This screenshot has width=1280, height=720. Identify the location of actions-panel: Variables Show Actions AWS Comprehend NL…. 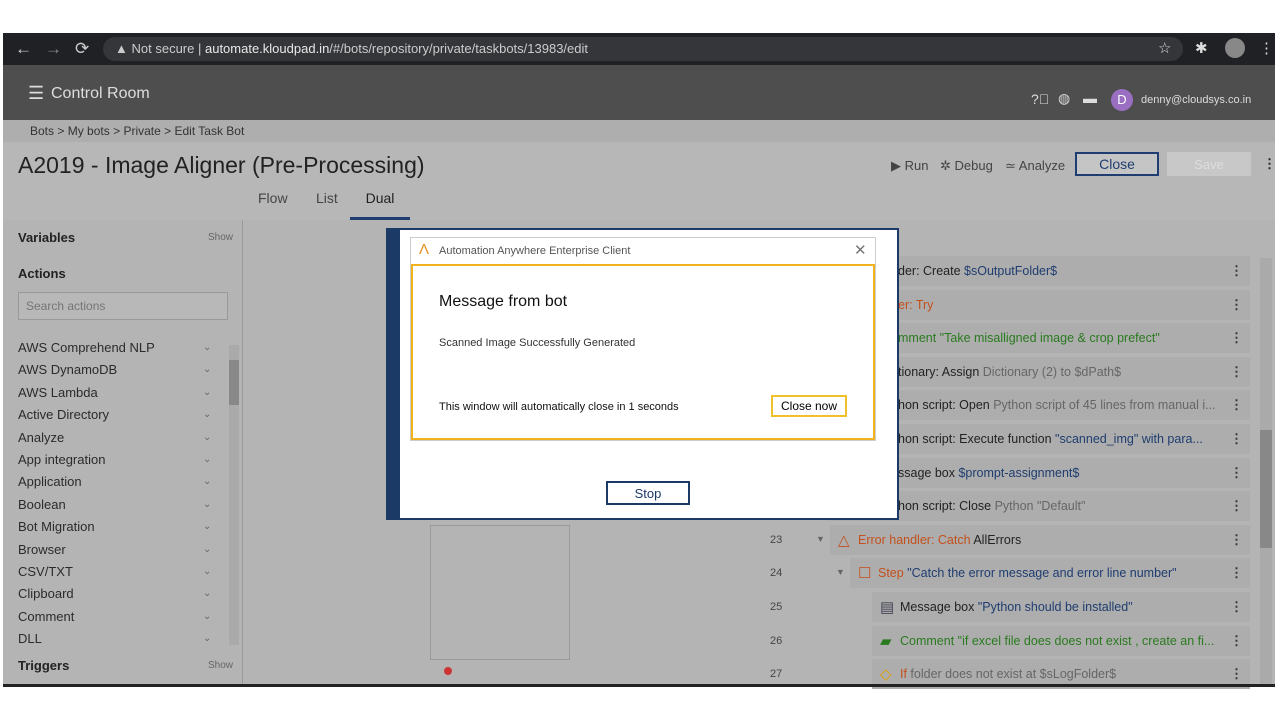
(123, 452).